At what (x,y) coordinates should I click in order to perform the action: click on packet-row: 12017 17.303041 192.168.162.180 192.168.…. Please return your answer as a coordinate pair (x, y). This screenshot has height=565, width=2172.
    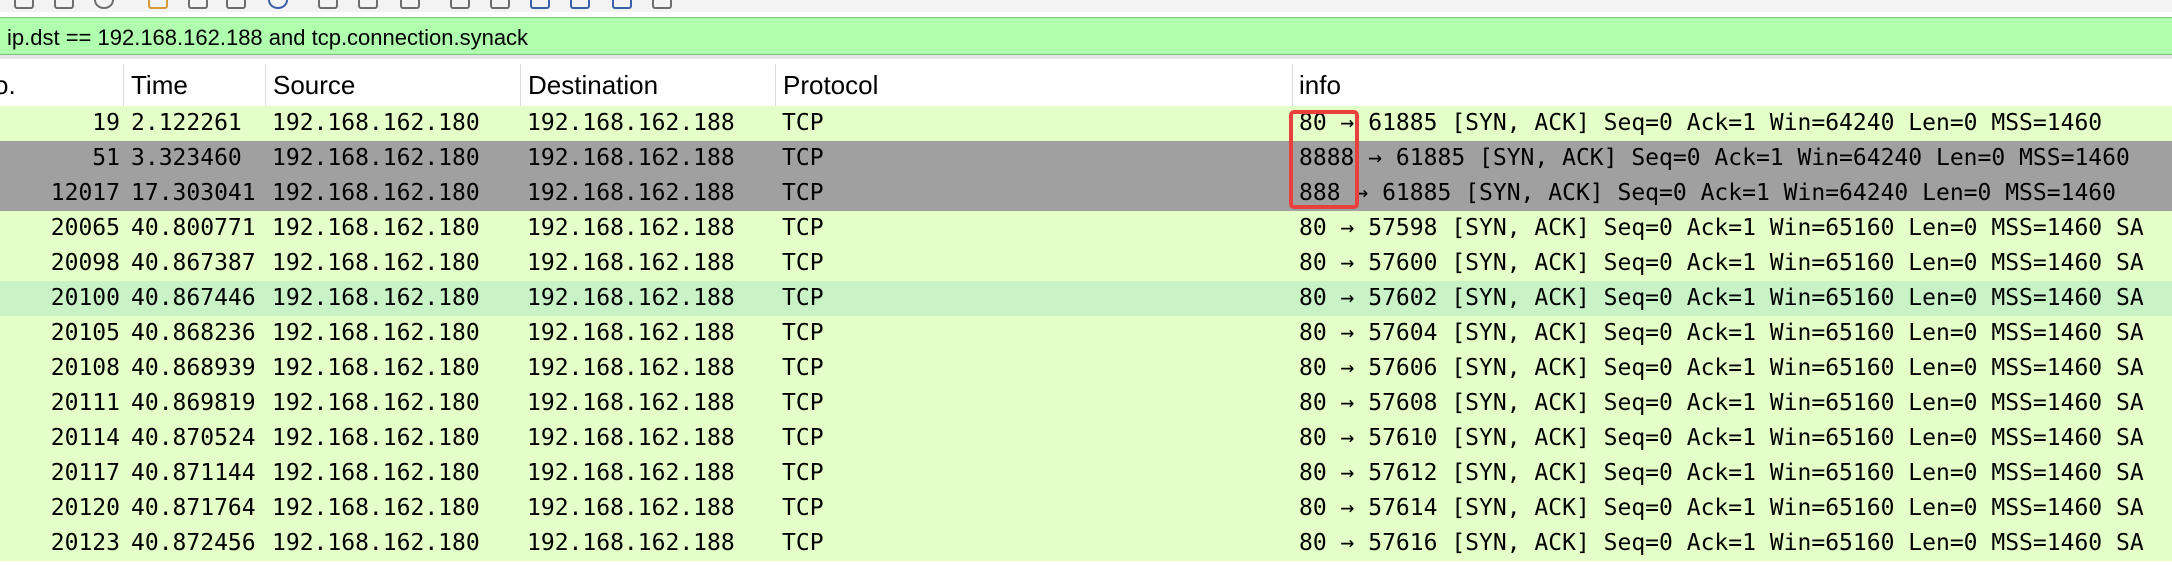
    Looking at the image, I should click on (1086, 193).